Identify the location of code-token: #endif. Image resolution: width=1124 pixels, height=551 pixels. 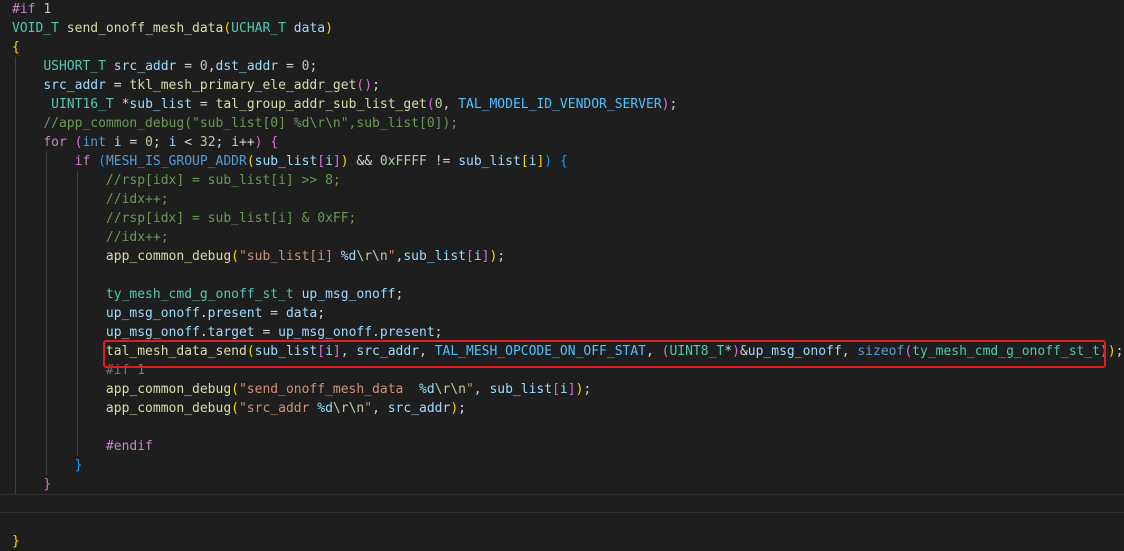
(129, 446).